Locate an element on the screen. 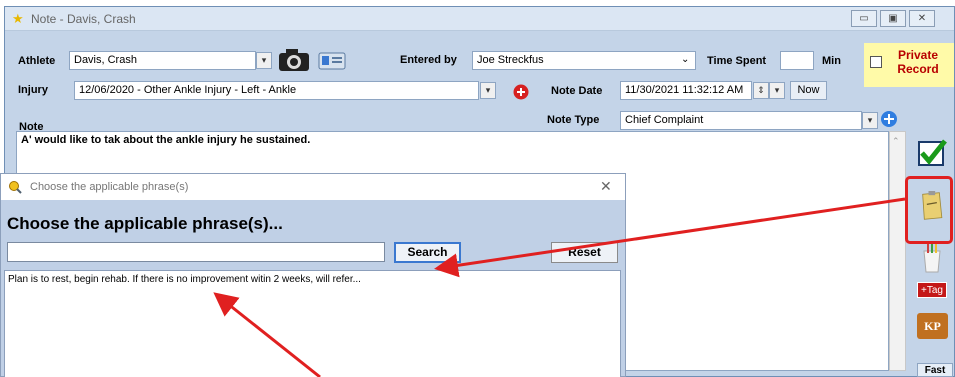 The image size is (955, 377). annotation-arrow-to-item is located at coordinates (267, 334).